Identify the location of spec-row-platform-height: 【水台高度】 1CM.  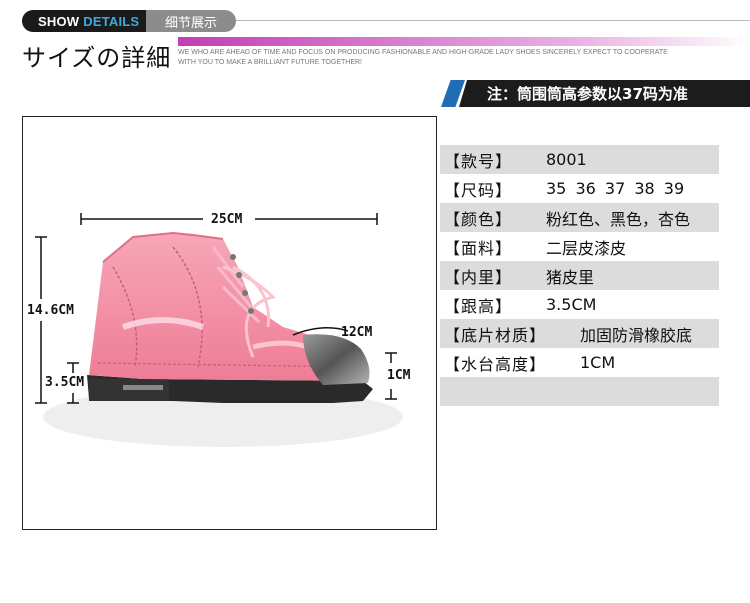
(579, 362).